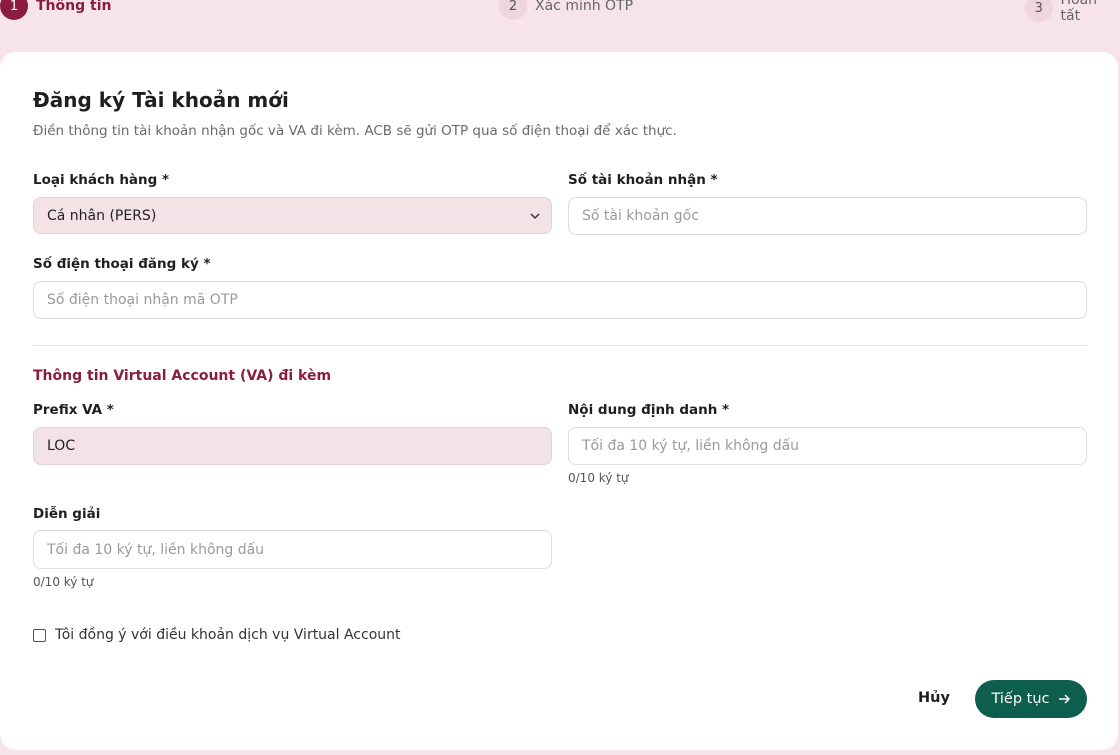  Describe the element at coordinates (560, 300) in the screenshot. I see `phone-input: Số điện thoại nhận mã OTP` at that location.